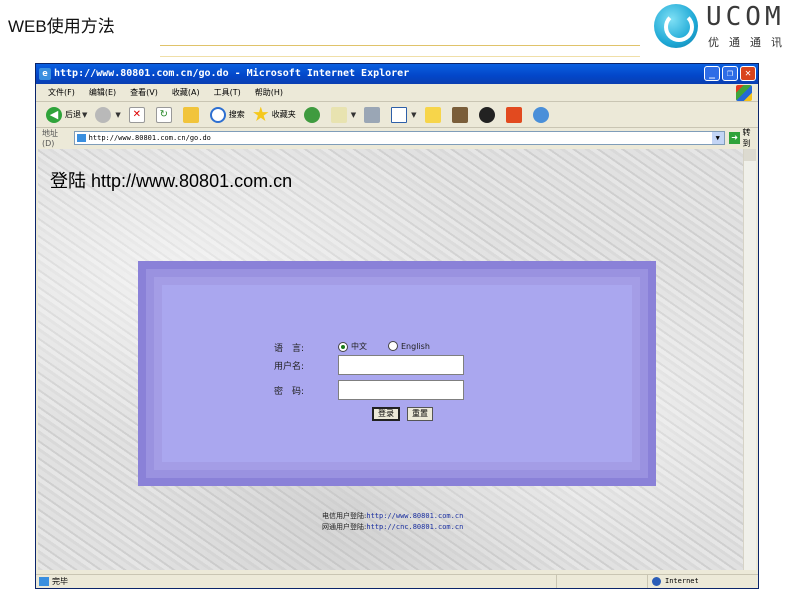  I want to click on standard-toolbar: ◀ 后退 ▼ ▼ ✕ ↻ 搜索 收藏夹 ▼ ▼, so click(397, 115).